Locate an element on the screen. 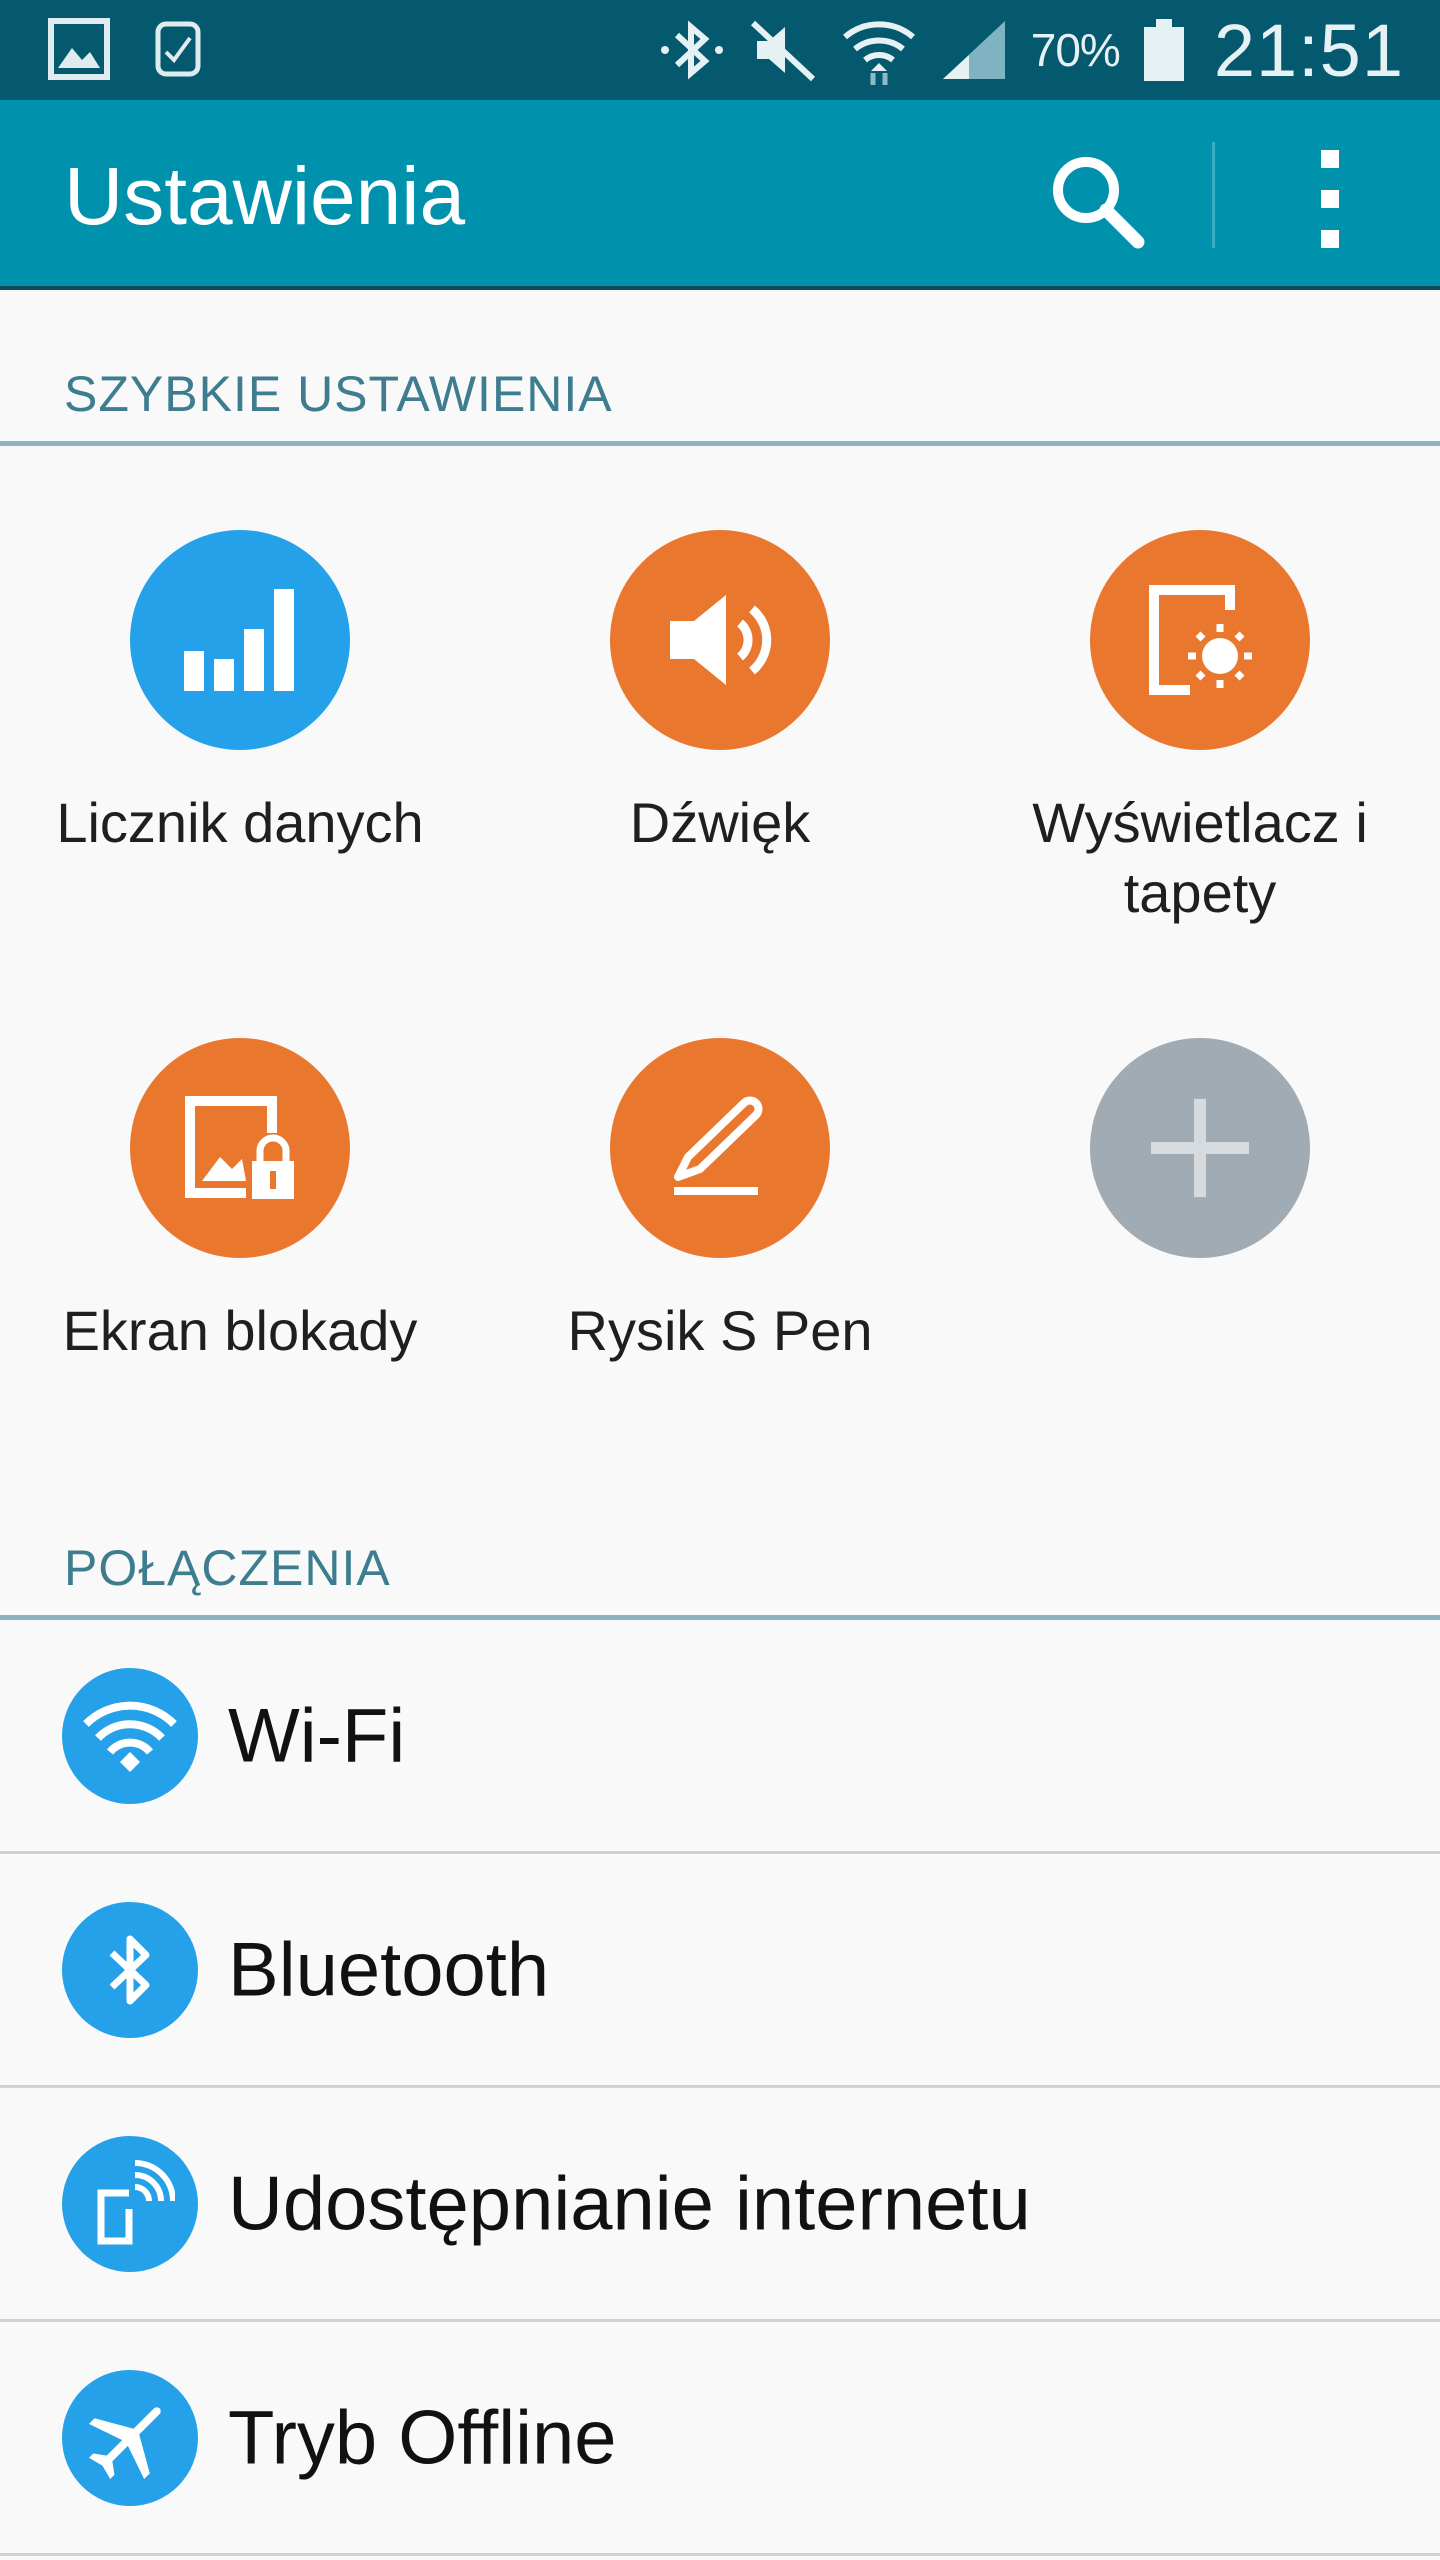 This screenshot has height=2560, width=1440. search-icon is located at coordinates (1099, 203).